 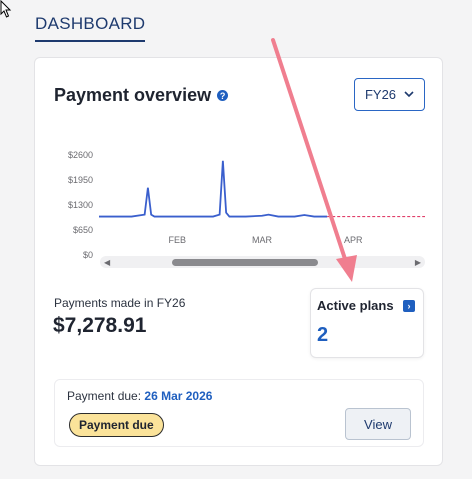 I want to click on fiscal-year-value: FY26, so click(x=380, y=94).